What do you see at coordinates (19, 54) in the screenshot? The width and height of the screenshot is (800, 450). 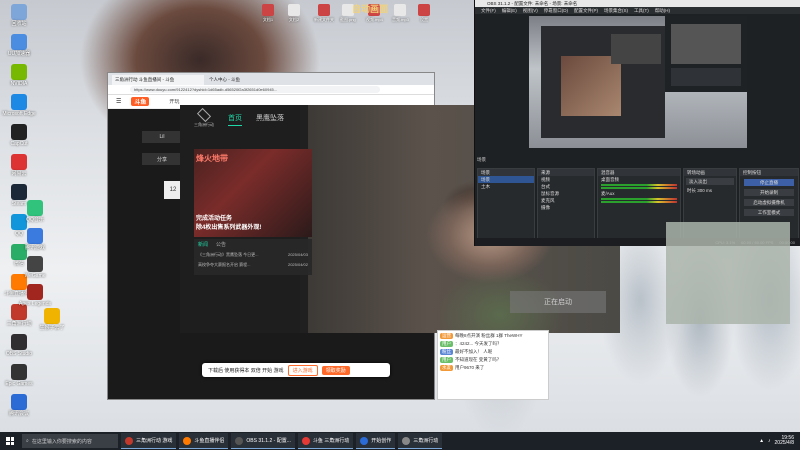 I see `desktop-icon-label: UU加速器` at bounding box center [19, 54].